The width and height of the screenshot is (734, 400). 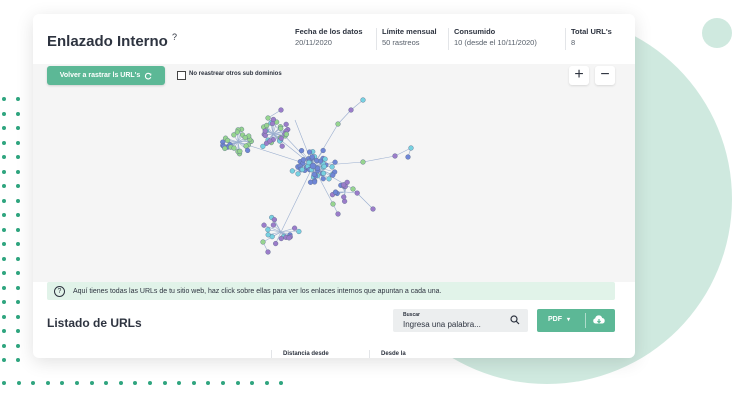 What do you see at coordinates (605, 75) in the screenshot?
I see `zoom-out-button: −` at bounding box center [605, 75].